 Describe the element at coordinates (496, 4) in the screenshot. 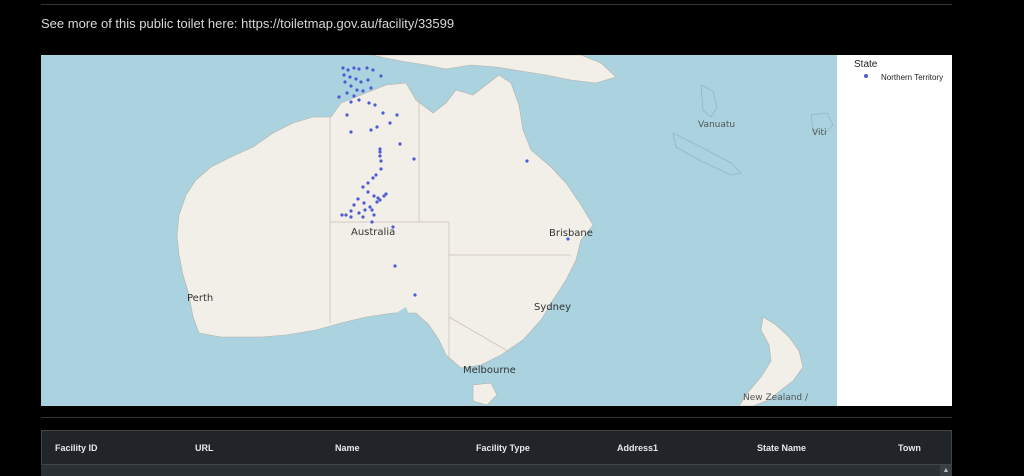

I see `top-divider` at that location.